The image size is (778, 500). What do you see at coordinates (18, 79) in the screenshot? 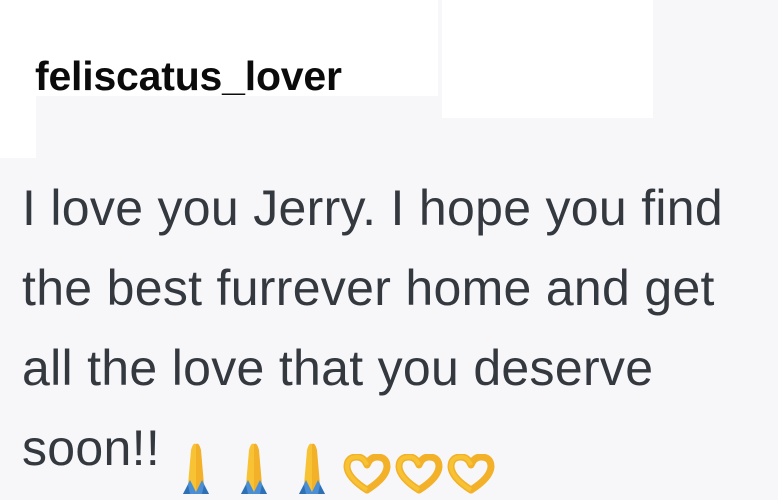
I see `avatar-placeholder` at bounding box center [18, 79].